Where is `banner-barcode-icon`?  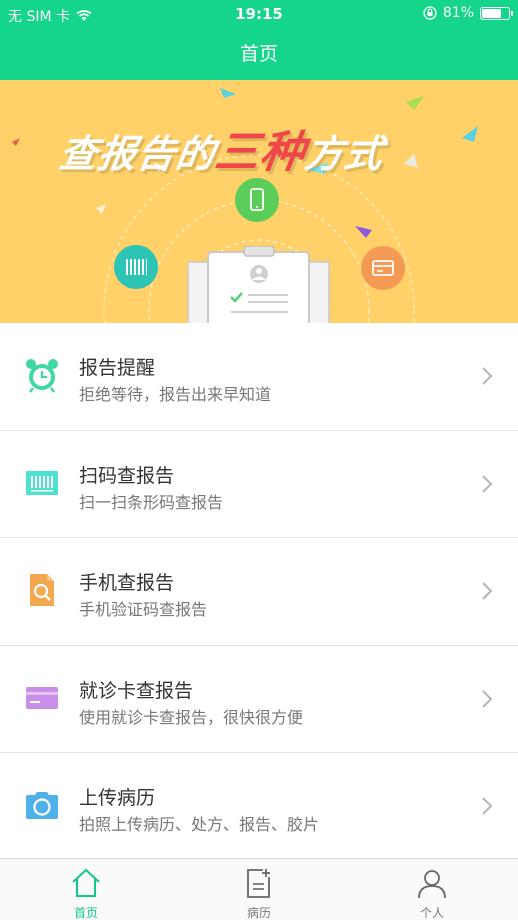 banner-barcode-icon is located at coordinates (136, 267).